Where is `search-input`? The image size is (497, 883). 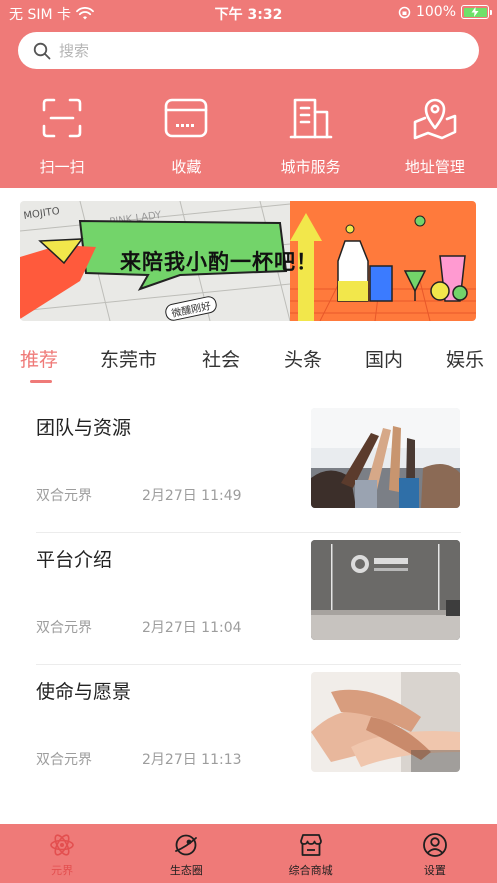 search-input is located at coordinates (249, 50).